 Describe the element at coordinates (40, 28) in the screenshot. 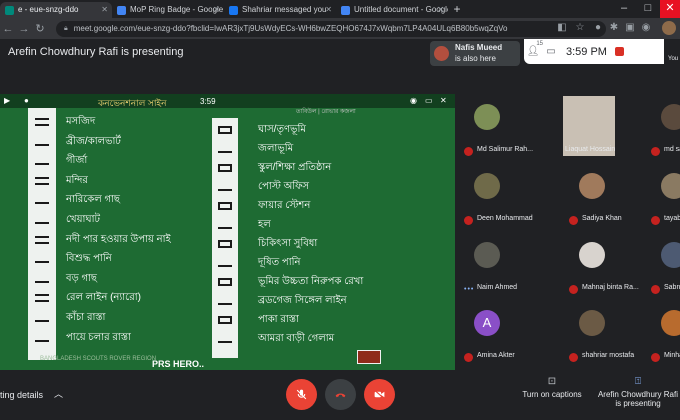

I see `reload-icon: ↻` at that location.